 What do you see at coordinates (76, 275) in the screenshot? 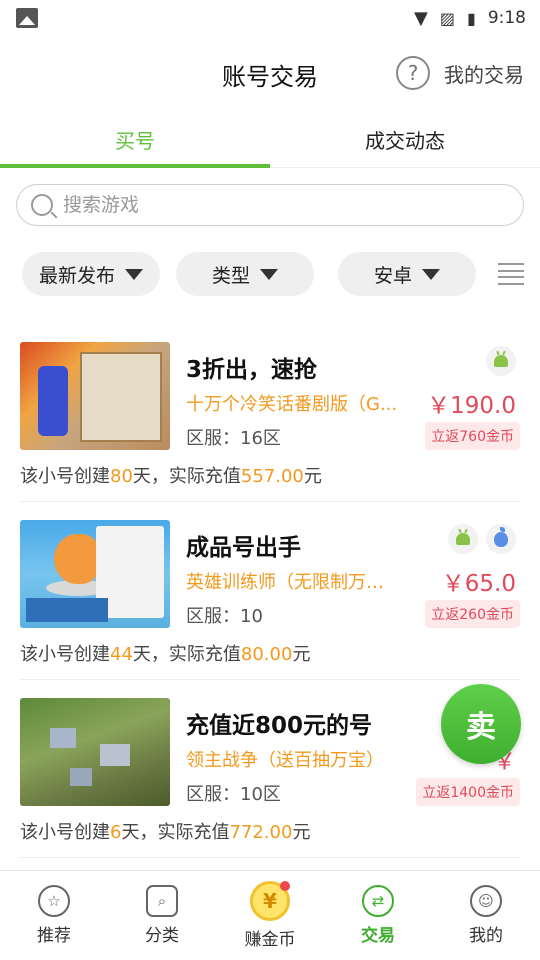
I see `filter-sort-label: 最新发布` at bounding box center [76, 275].